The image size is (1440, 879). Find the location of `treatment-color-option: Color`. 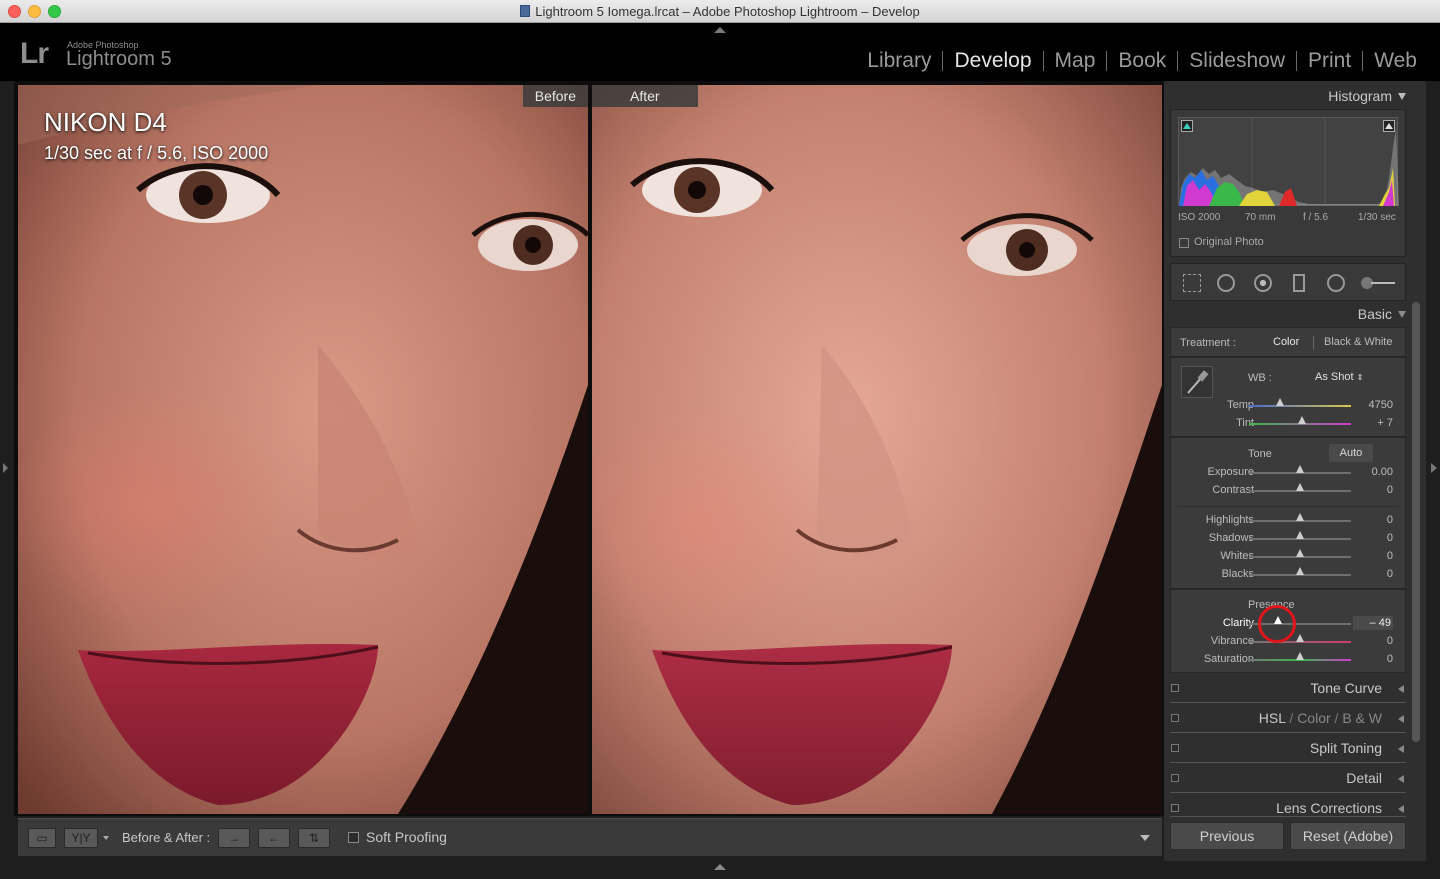

treatment-color-option: Color is located at coordinates (1286, 342).